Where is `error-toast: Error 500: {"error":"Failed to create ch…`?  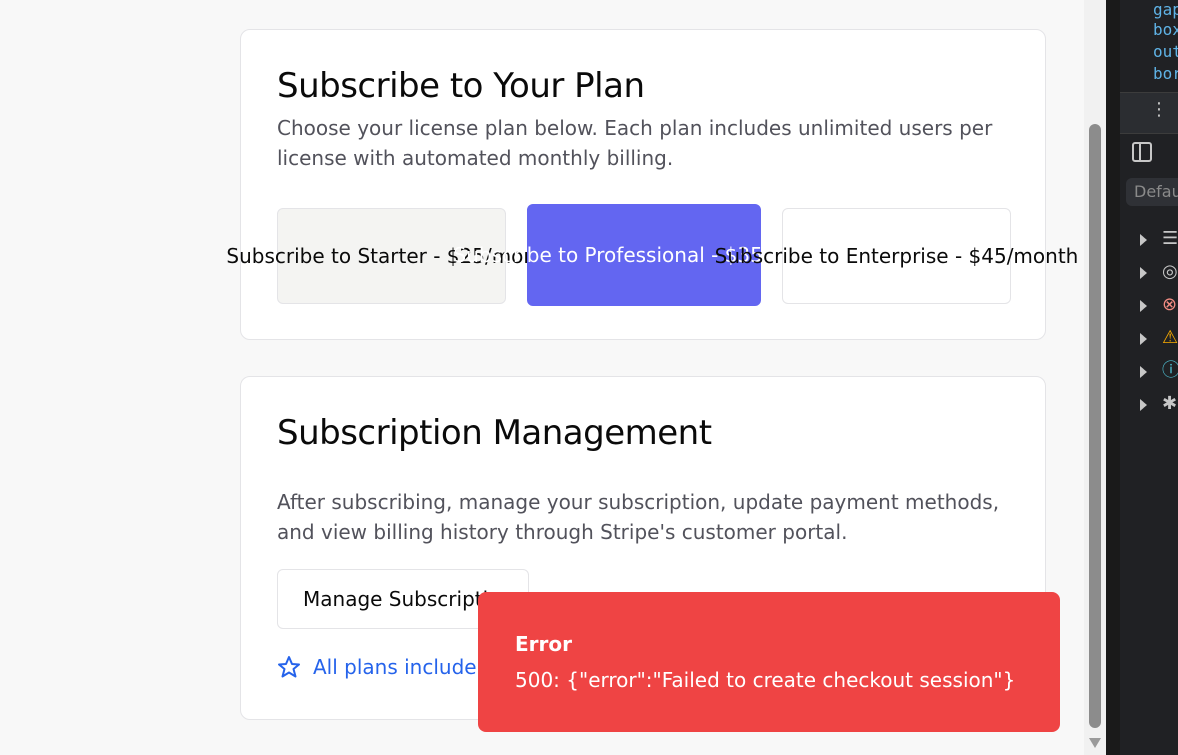
error-toast: Error 500: {"error":"Failed to create ch… is located at coordinates (769, 662).